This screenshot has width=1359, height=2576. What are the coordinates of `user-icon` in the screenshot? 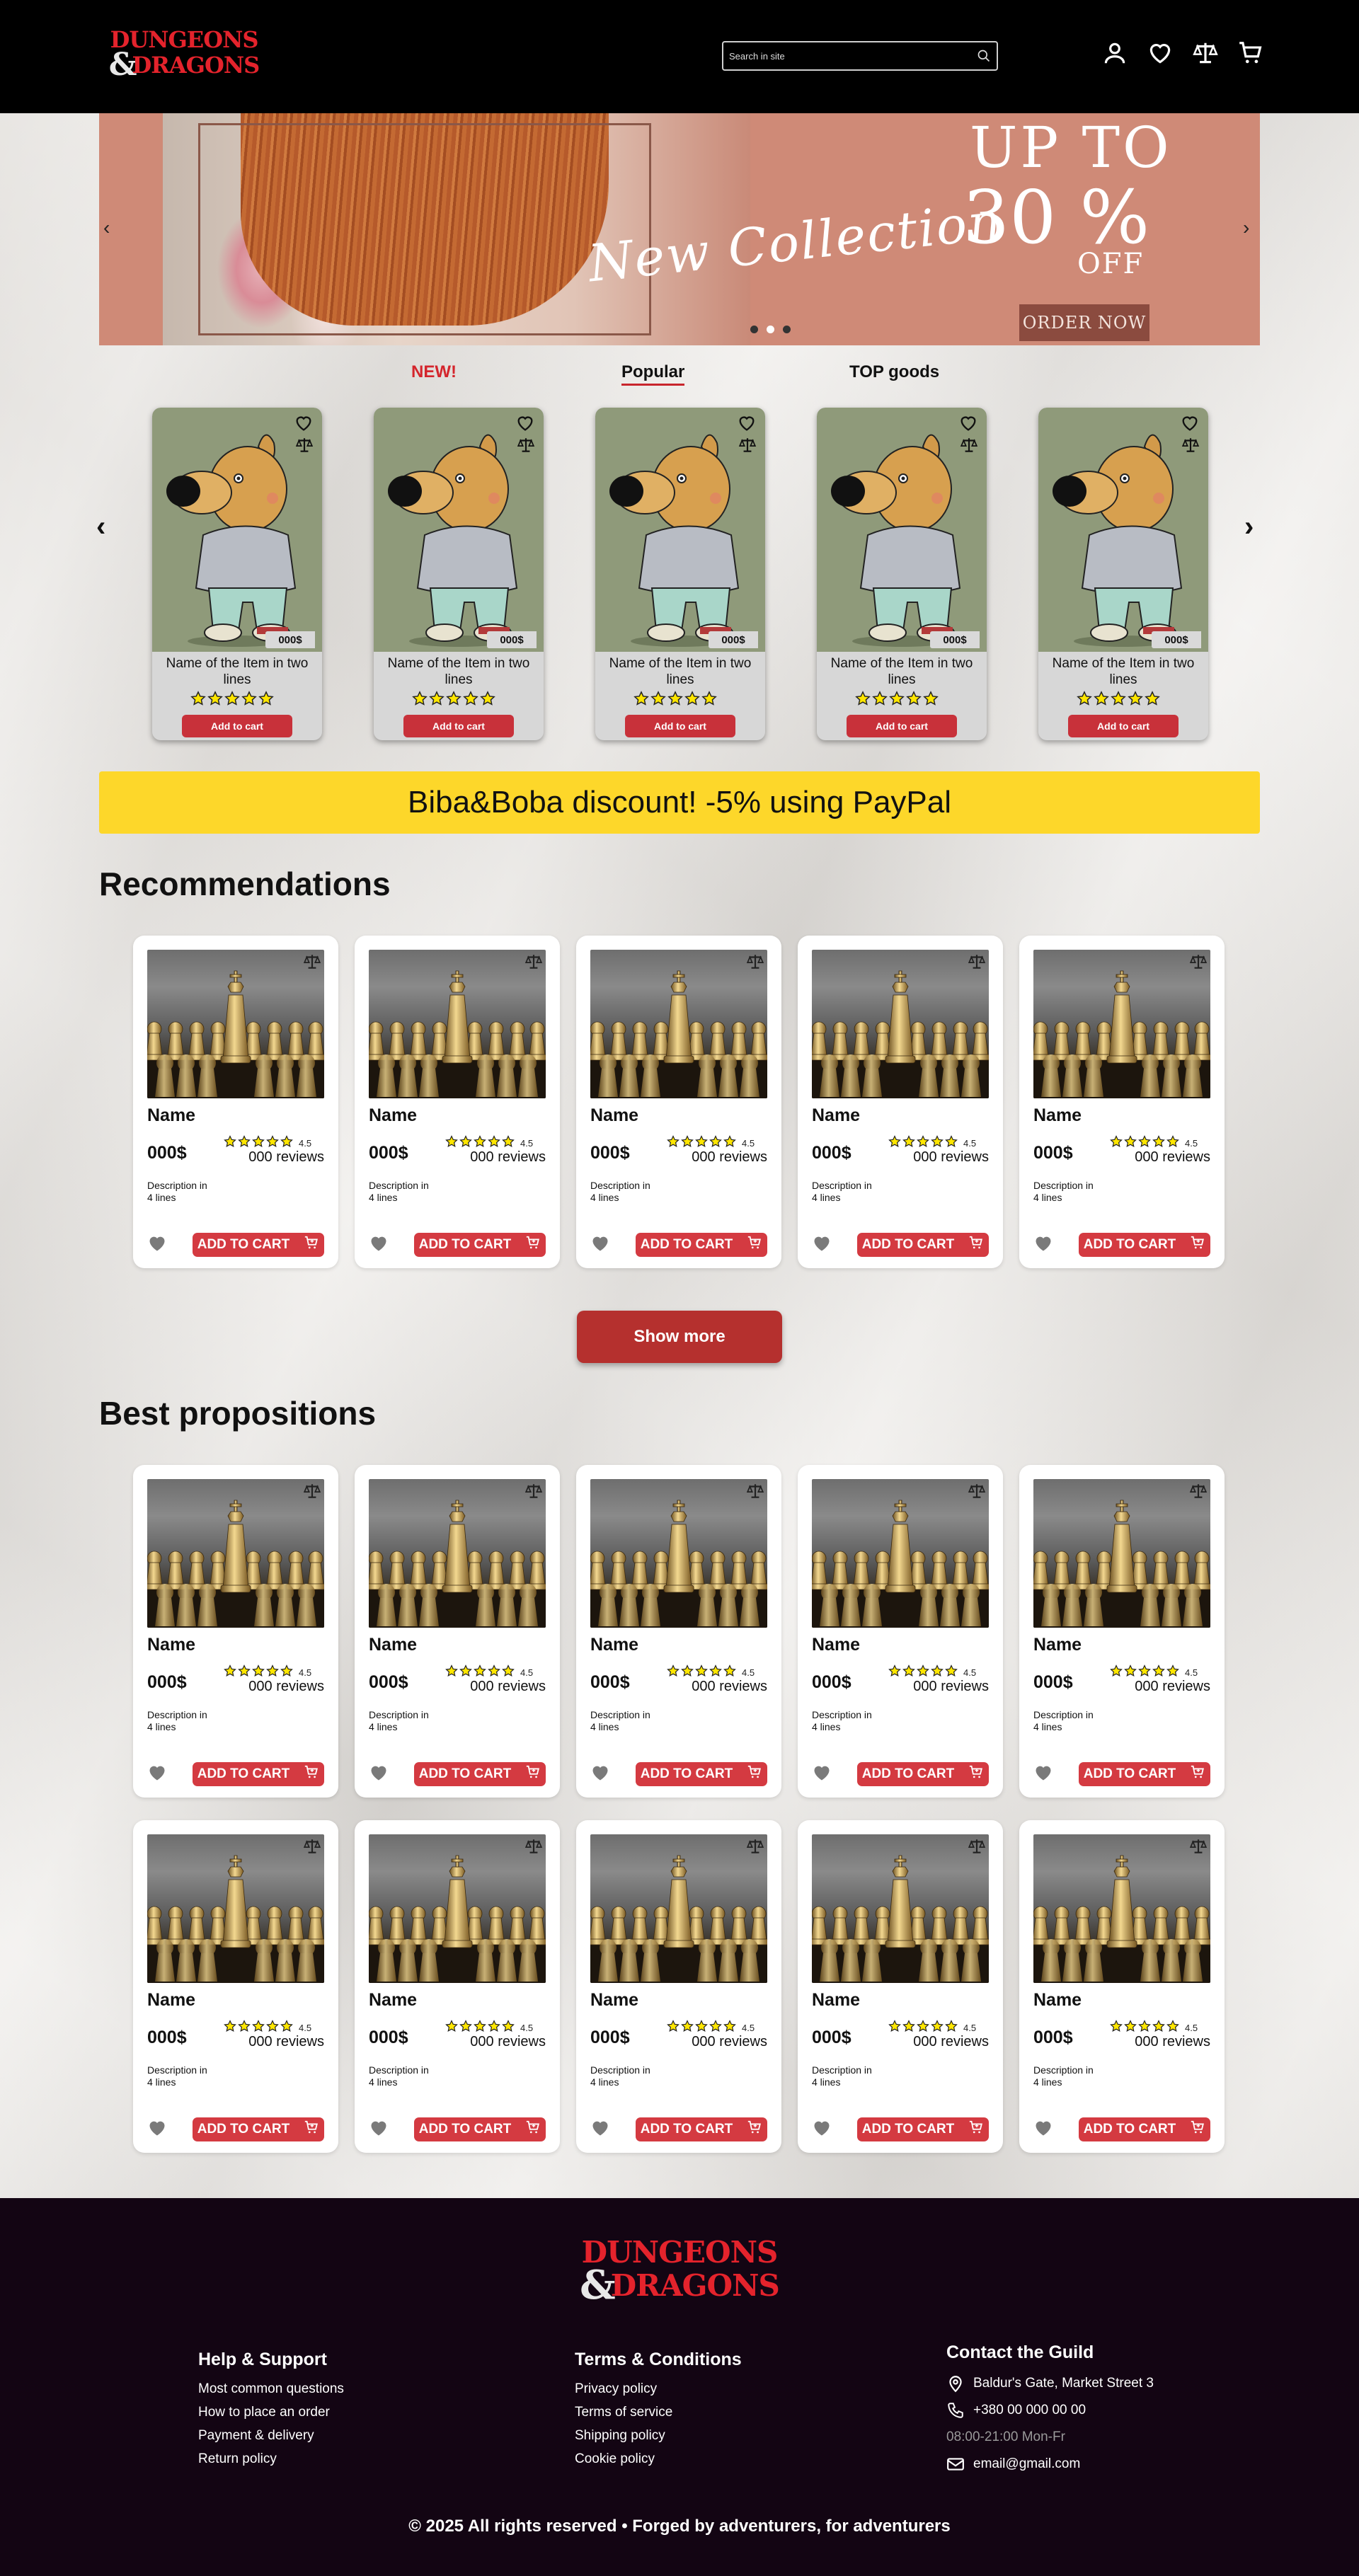 It's located at (1114, 54).